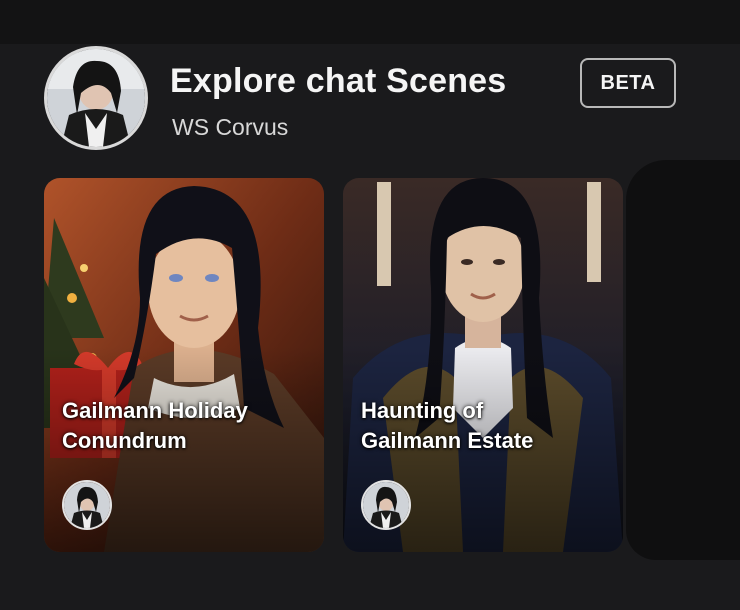  I want to click on creator-name: WS Corvus, so click(230, 127).